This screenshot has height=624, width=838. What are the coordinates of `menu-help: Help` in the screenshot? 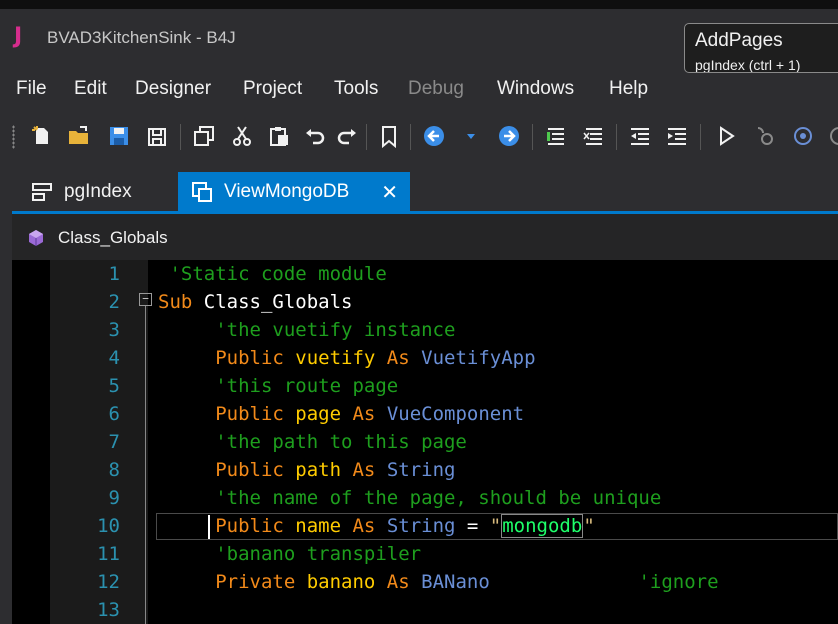 It's located at (628, 89).